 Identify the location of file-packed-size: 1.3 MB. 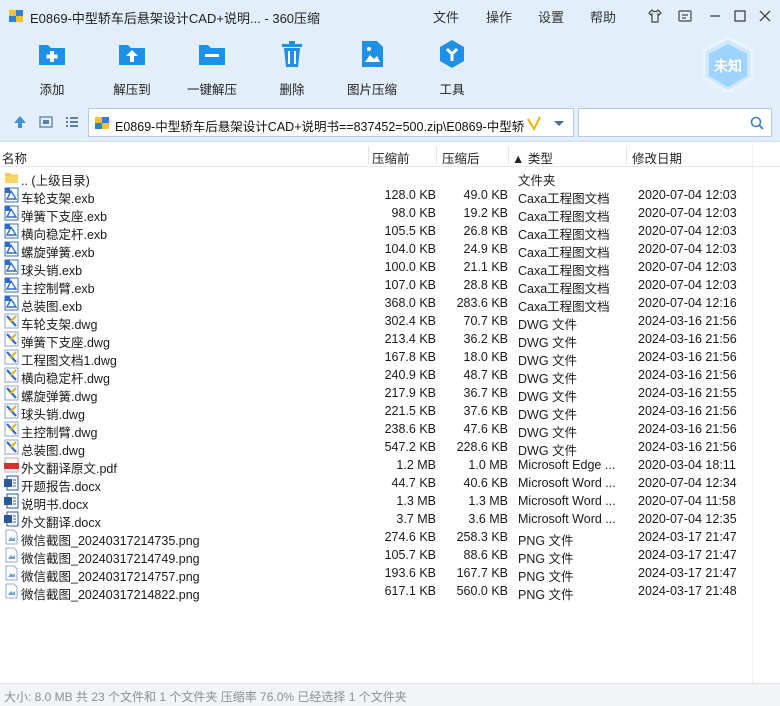
(488, 501).